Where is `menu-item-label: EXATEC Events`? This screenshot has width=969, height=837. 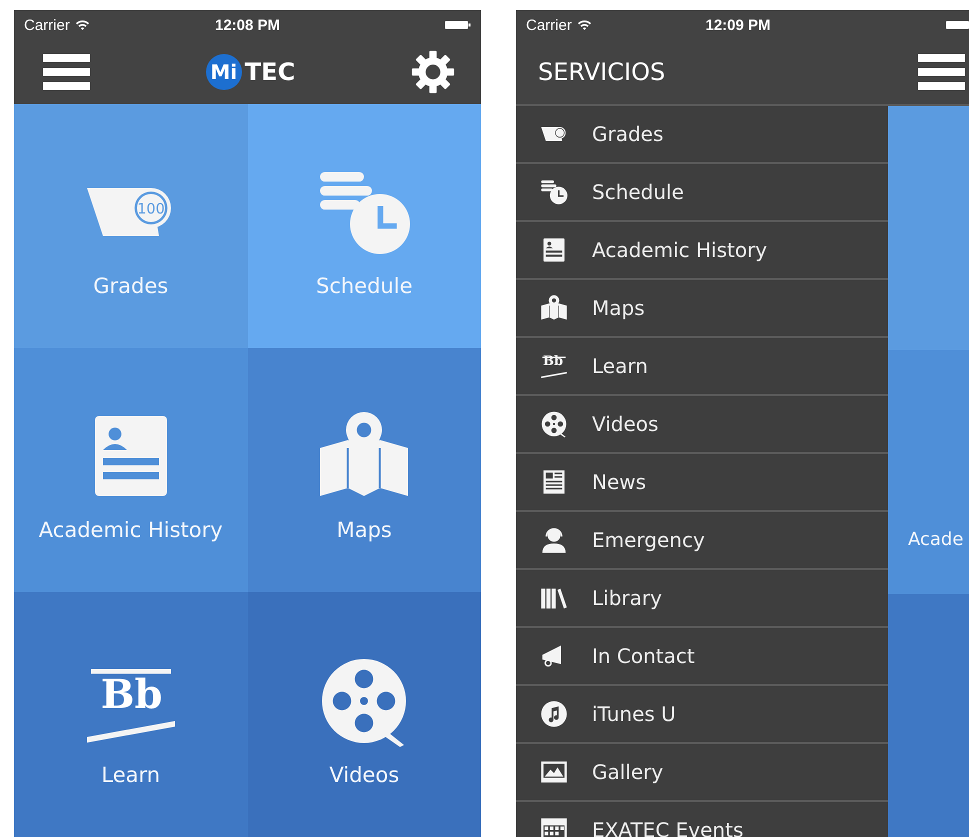
menu-item-label: EXATEC Events is located at coordinates (668, 827).